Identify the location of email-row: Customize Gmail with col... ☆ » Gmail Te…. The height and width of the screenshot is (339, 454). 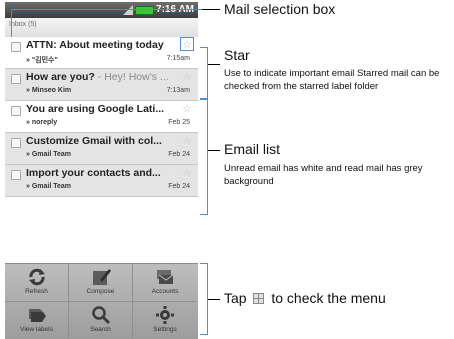
(101, 149).